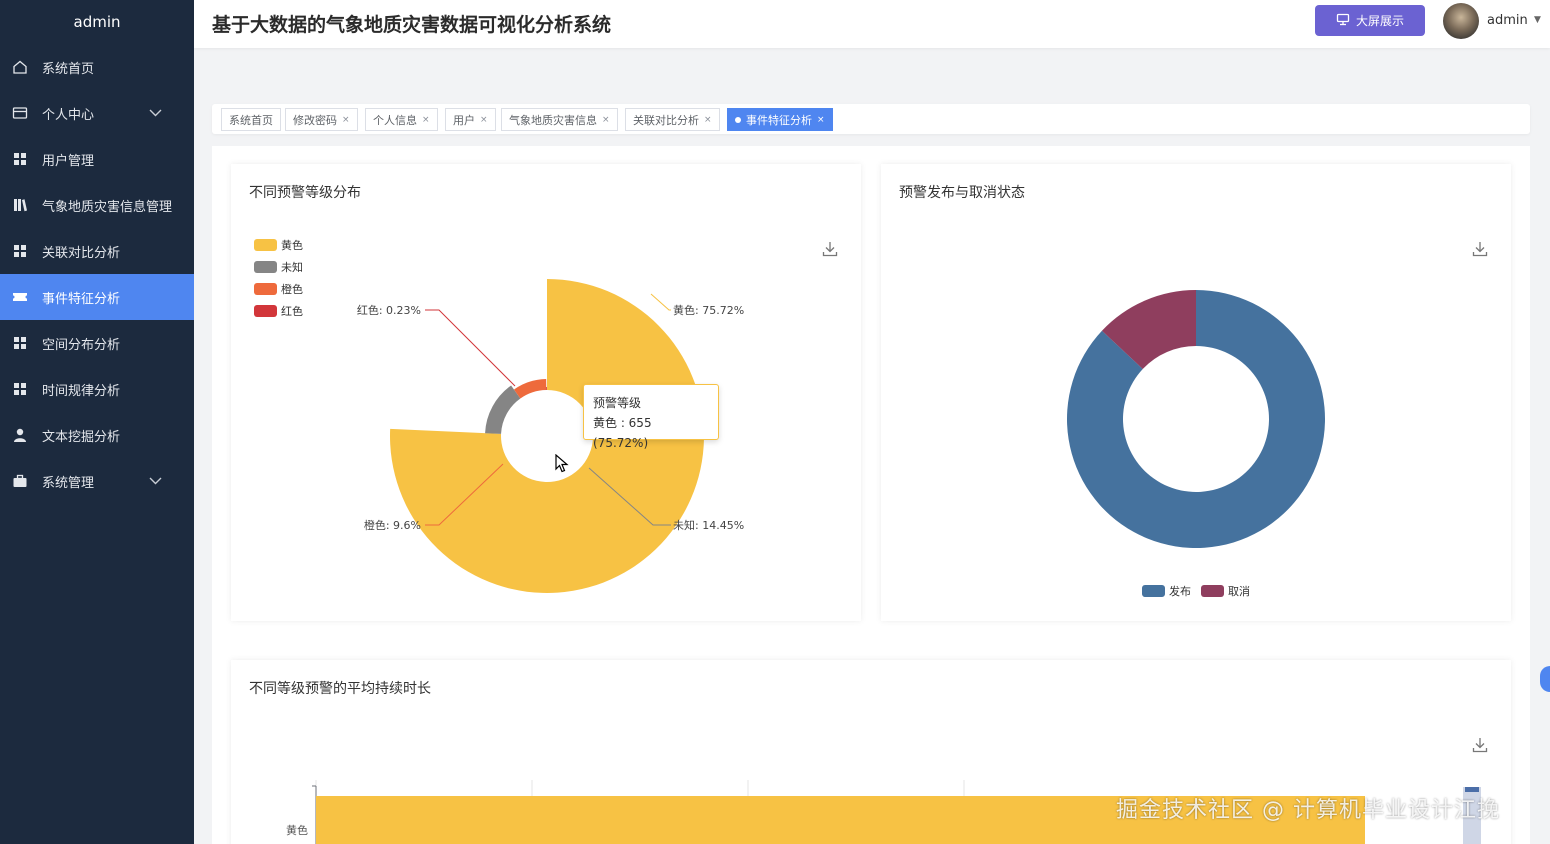  Describe the element at coordinates (738, 119) in the screenshot. I see `active-dot-icon` at that location.